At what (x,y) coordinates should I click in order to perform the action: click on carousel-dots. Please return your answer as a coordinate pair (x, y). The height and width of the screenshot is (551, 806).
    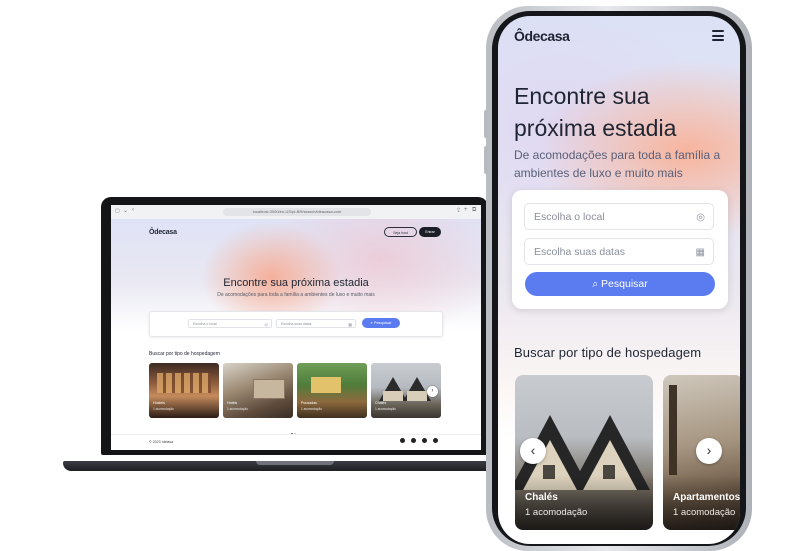
    Looking at the image, I should click on (294, 431).